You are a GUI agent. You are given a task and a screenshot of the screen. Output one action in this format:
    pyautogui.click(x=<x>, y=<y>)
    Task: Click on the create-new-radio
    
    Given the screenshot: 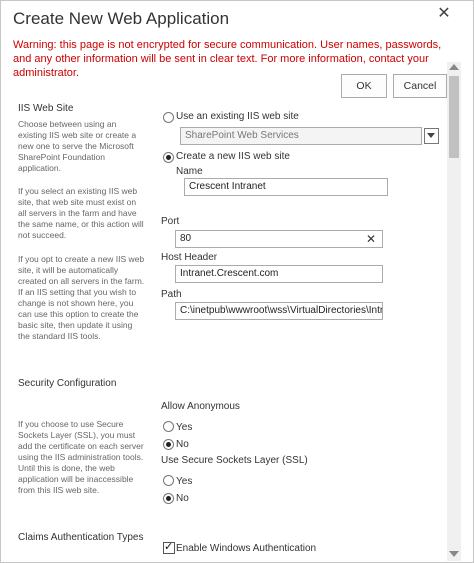 What is the action you would take?
    pyautogui.click(x=168, y=157)
    